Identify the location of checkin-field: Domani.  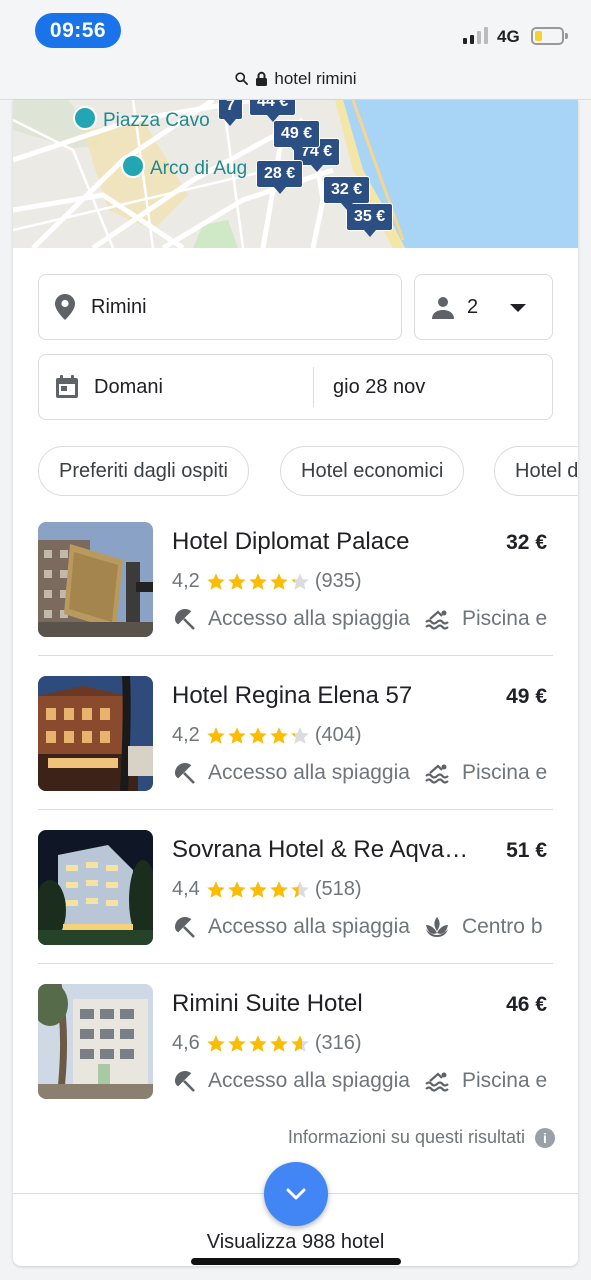
(176, 387).